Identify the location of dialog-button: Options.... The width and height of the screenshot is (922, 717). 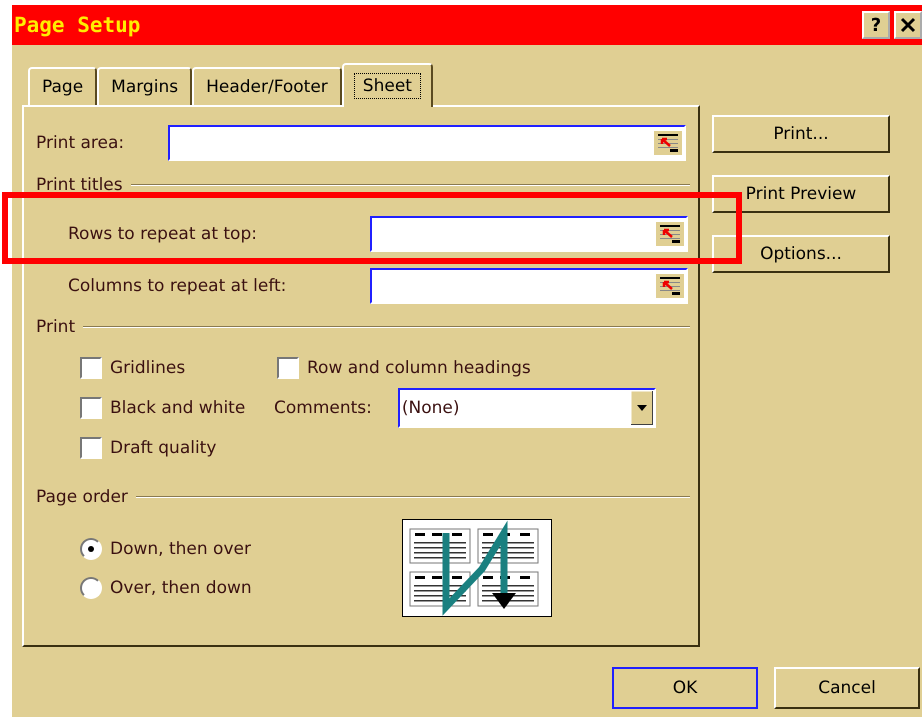
(801, 254).